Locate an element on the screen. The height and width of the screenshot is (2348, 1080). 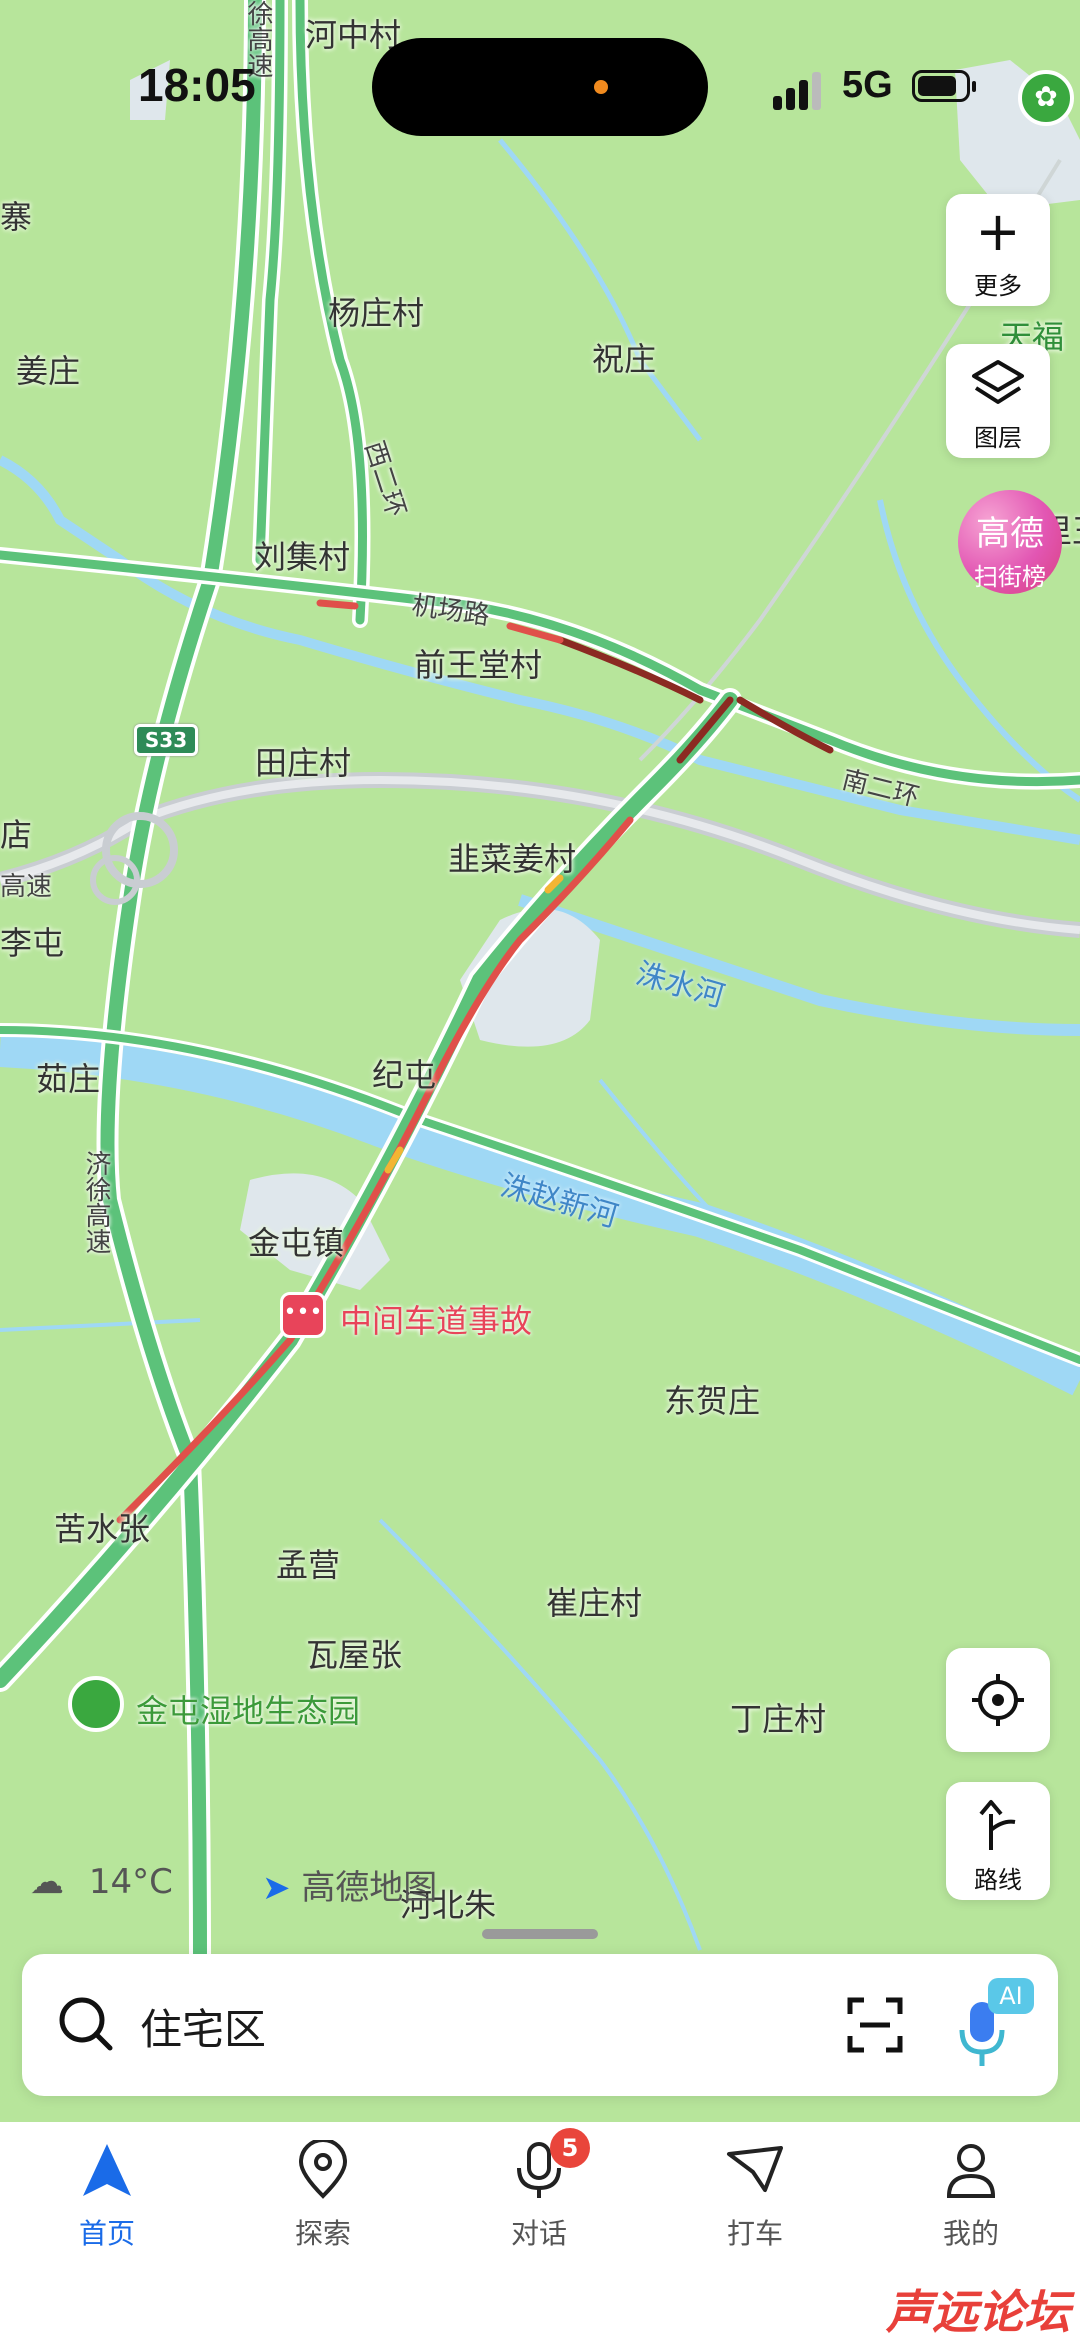
rank-title: 高德 is located at coordinates (1010, 534).